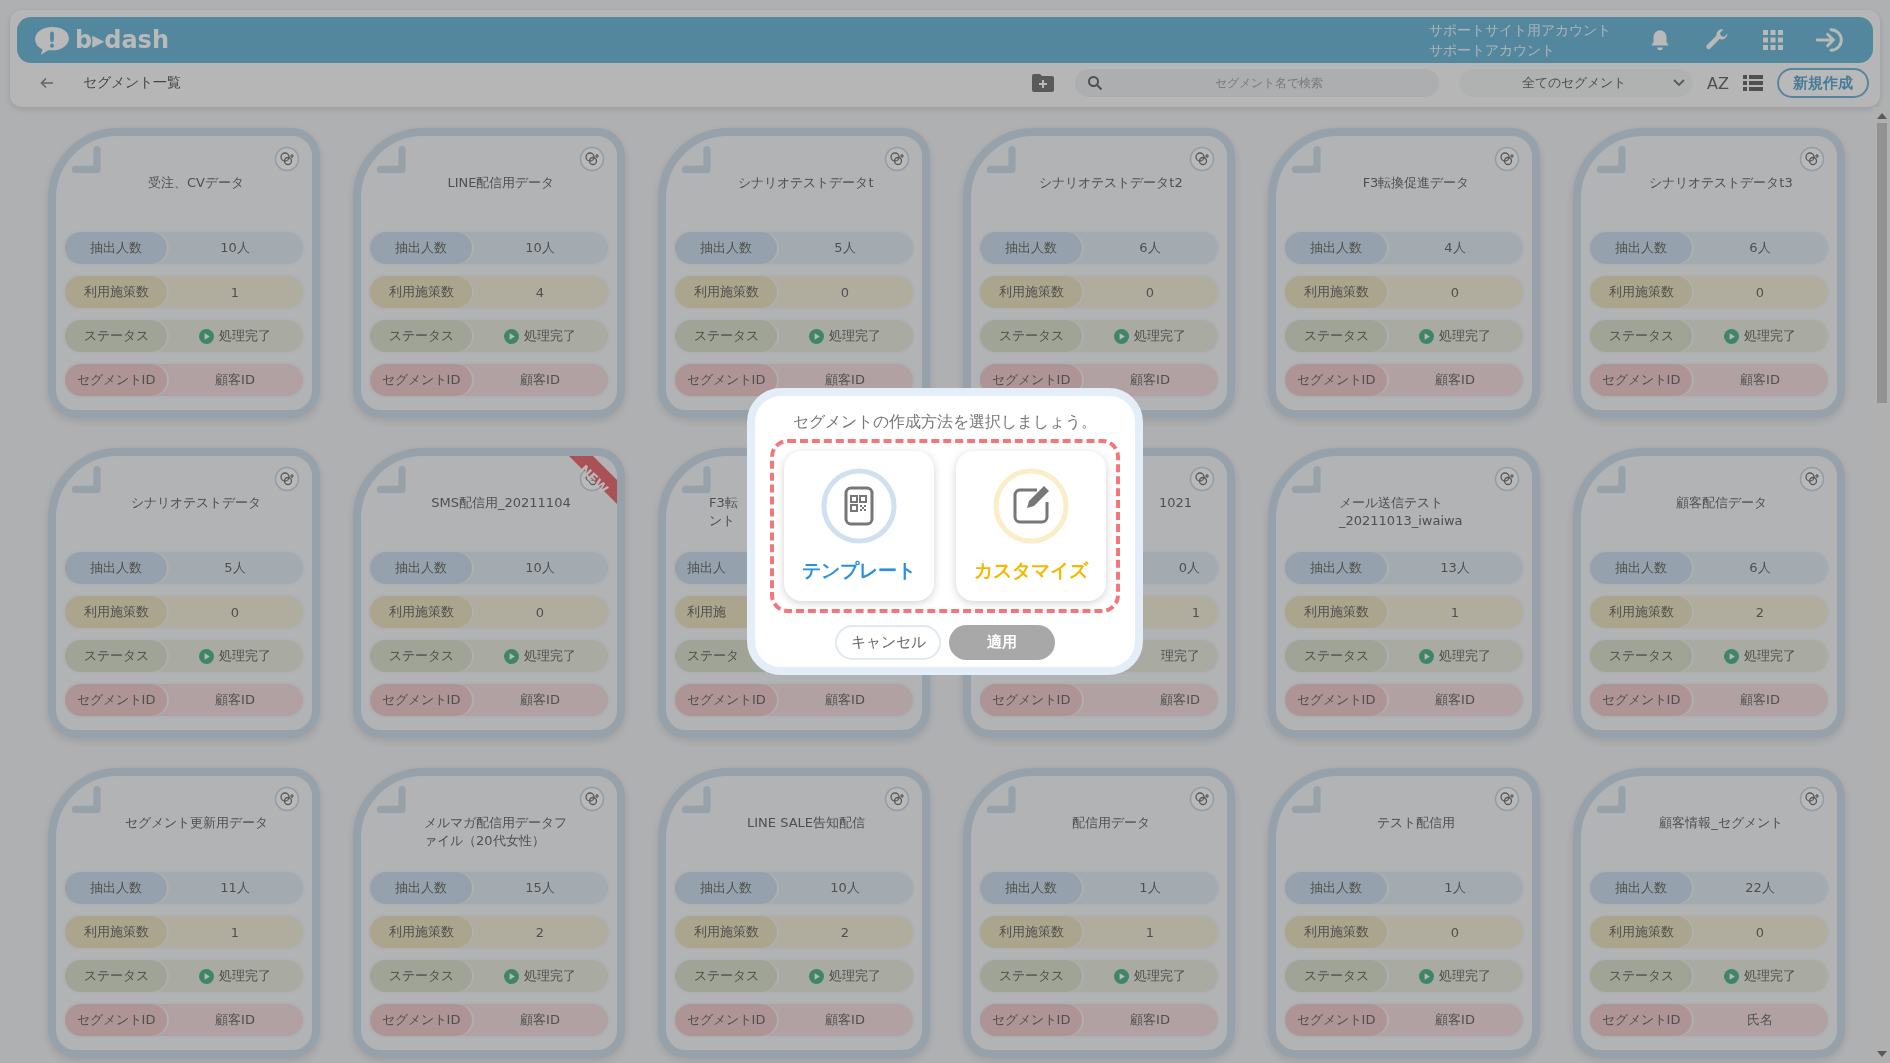 This screenshot has width=1890, height=1063. Describe the element at coordinates (132, 83) in the screenshot. I see `page-title: セグメント一覧` at that location.